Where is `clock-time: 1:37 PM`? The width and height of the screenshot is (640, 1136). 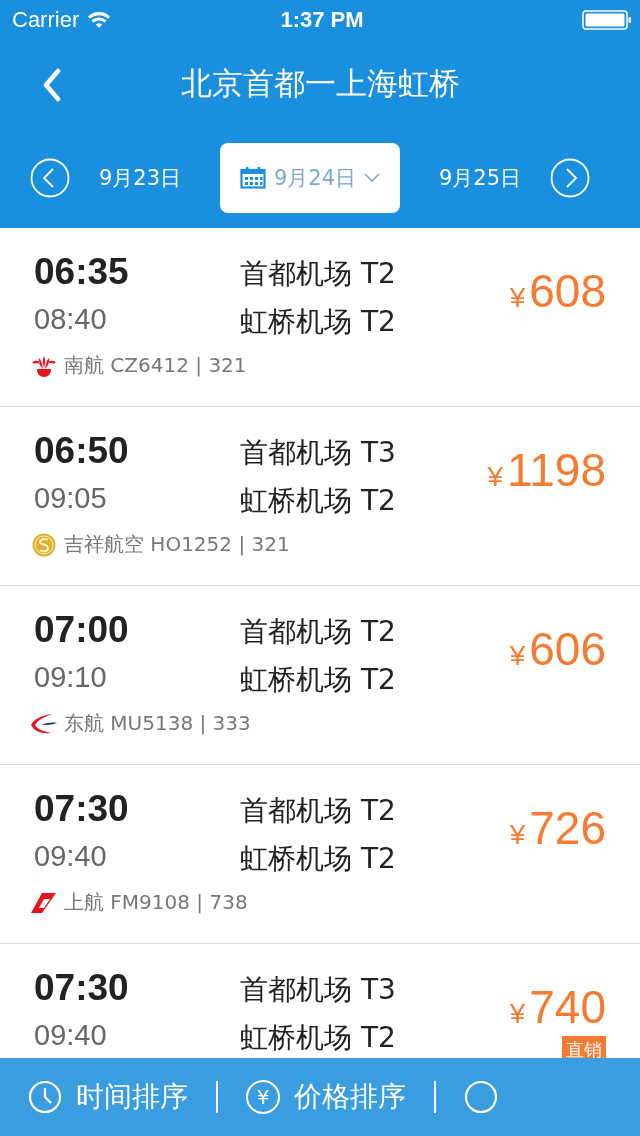
clock-time: 1:37 PM is located at coordinates (322, 20).